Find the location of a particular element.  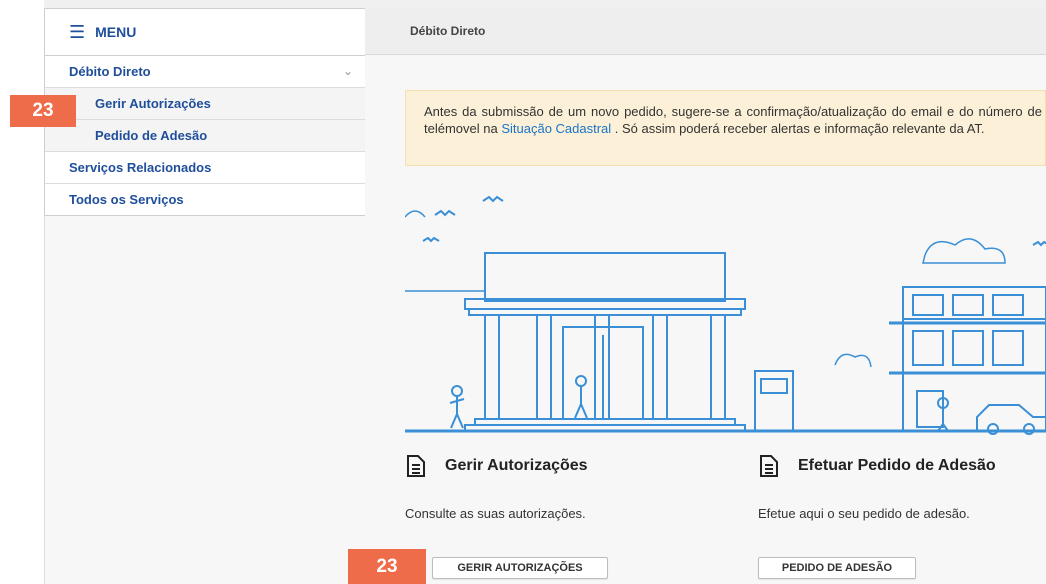

sidebar-item-label: Débito Direto is located at coordinates (110, 71).